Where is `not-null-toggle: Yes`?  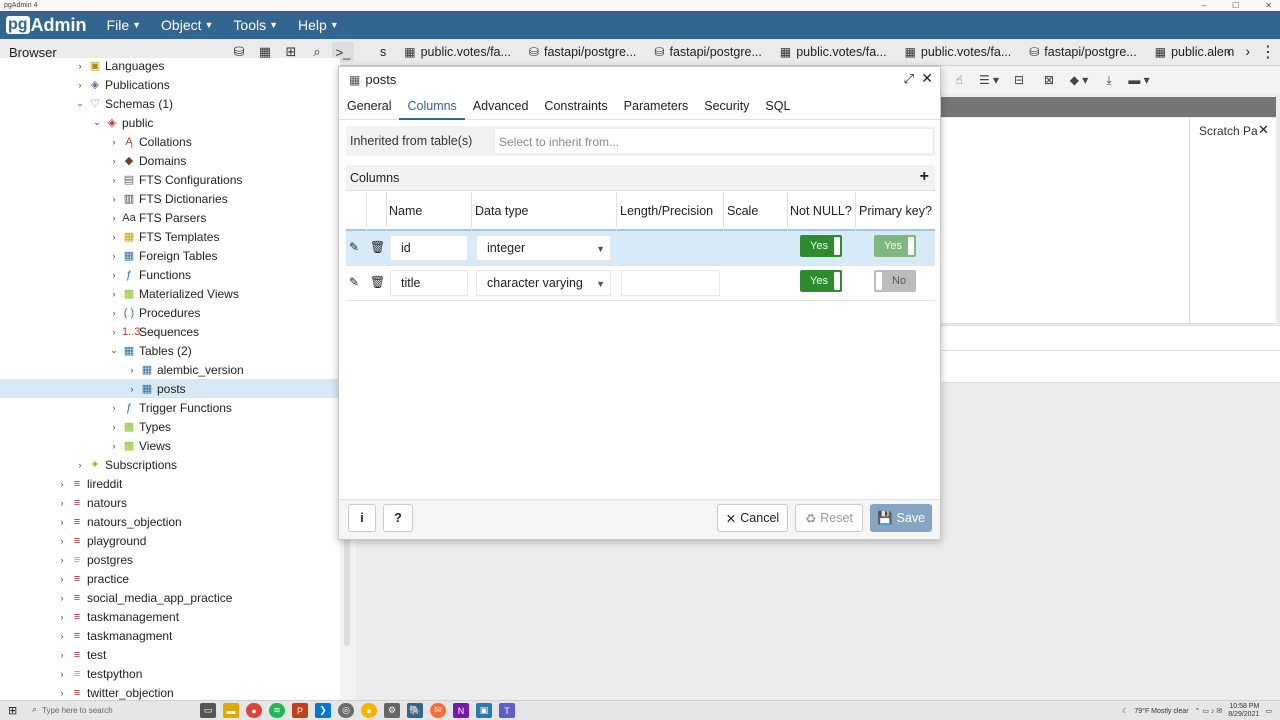
not-null-toggle: Yes is located at coordinates (821, 281).